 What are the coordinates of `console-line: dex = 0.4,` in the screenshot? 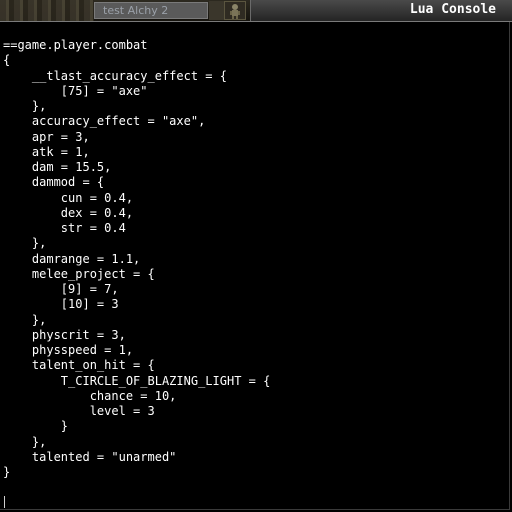 It's located at (68, 212).